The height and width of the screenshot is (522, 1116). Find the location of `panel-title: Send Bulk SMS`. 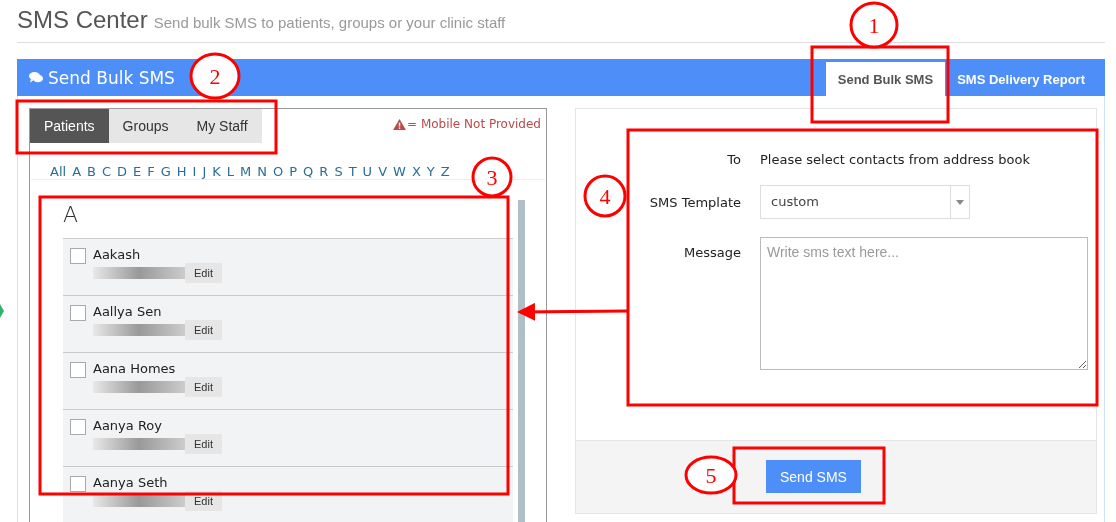

panel-title: Send Bulk SMS is located at coordinates (111, 77).